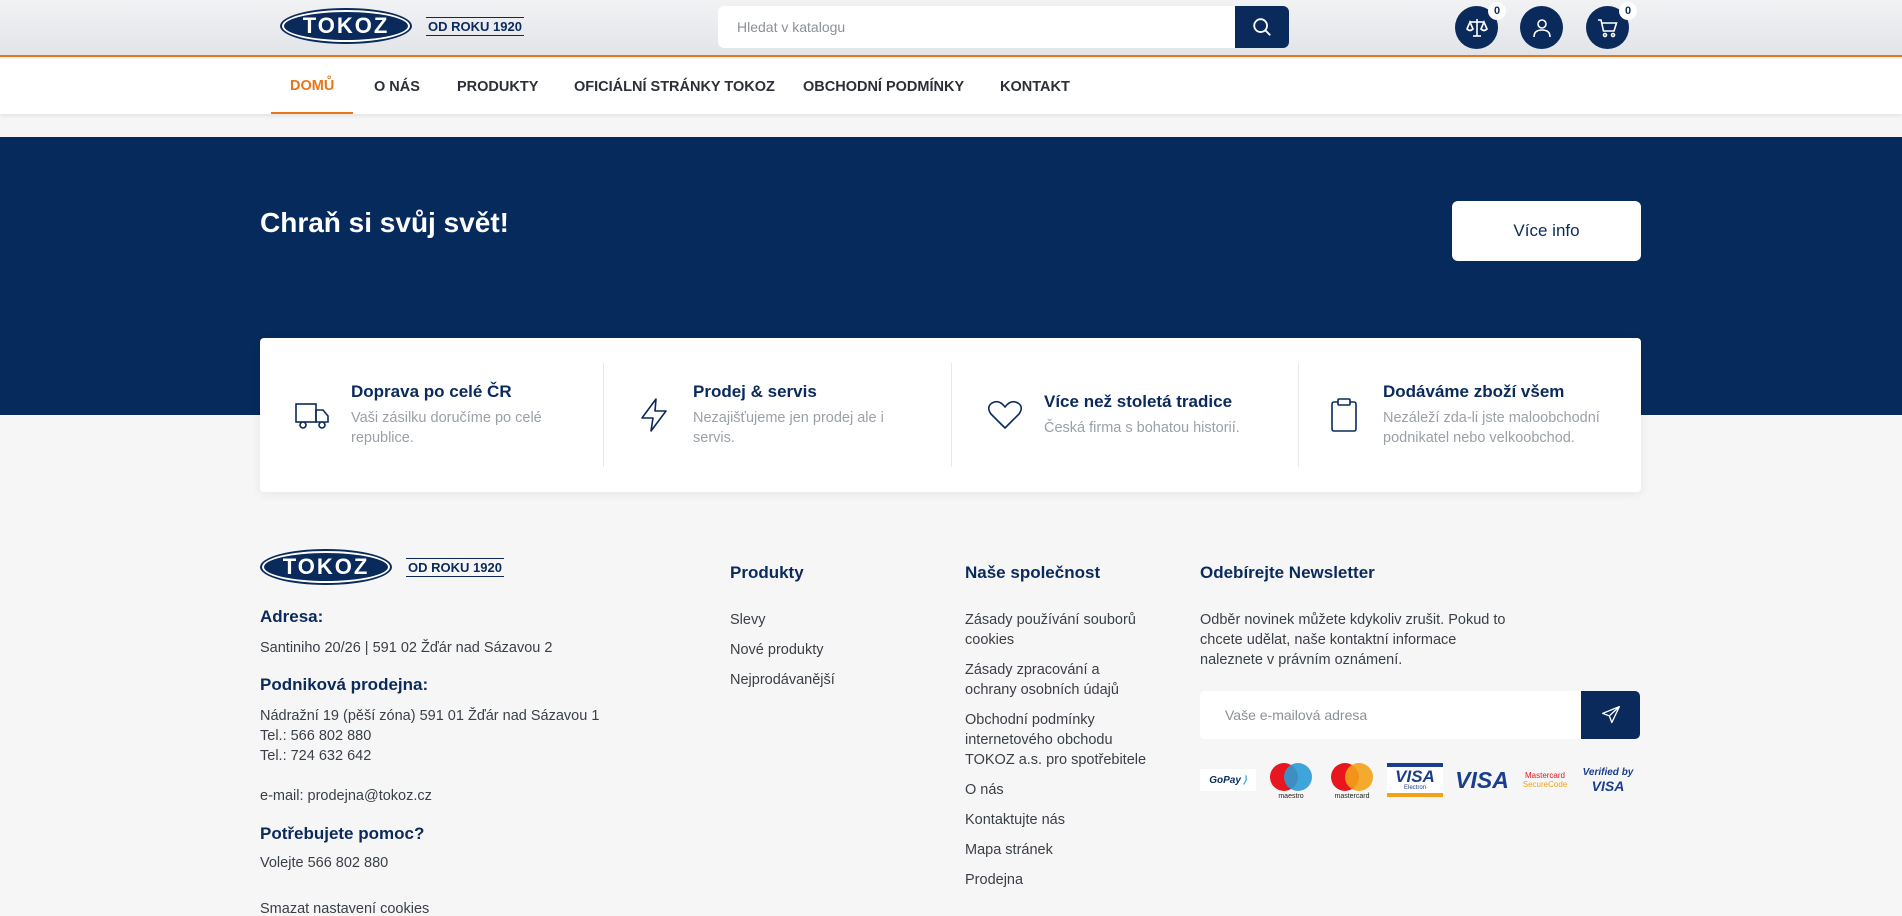 This screenshot has height=916, width=1902. I want to click on help-title: Potřebujete pomoc?, so click(342, 833).